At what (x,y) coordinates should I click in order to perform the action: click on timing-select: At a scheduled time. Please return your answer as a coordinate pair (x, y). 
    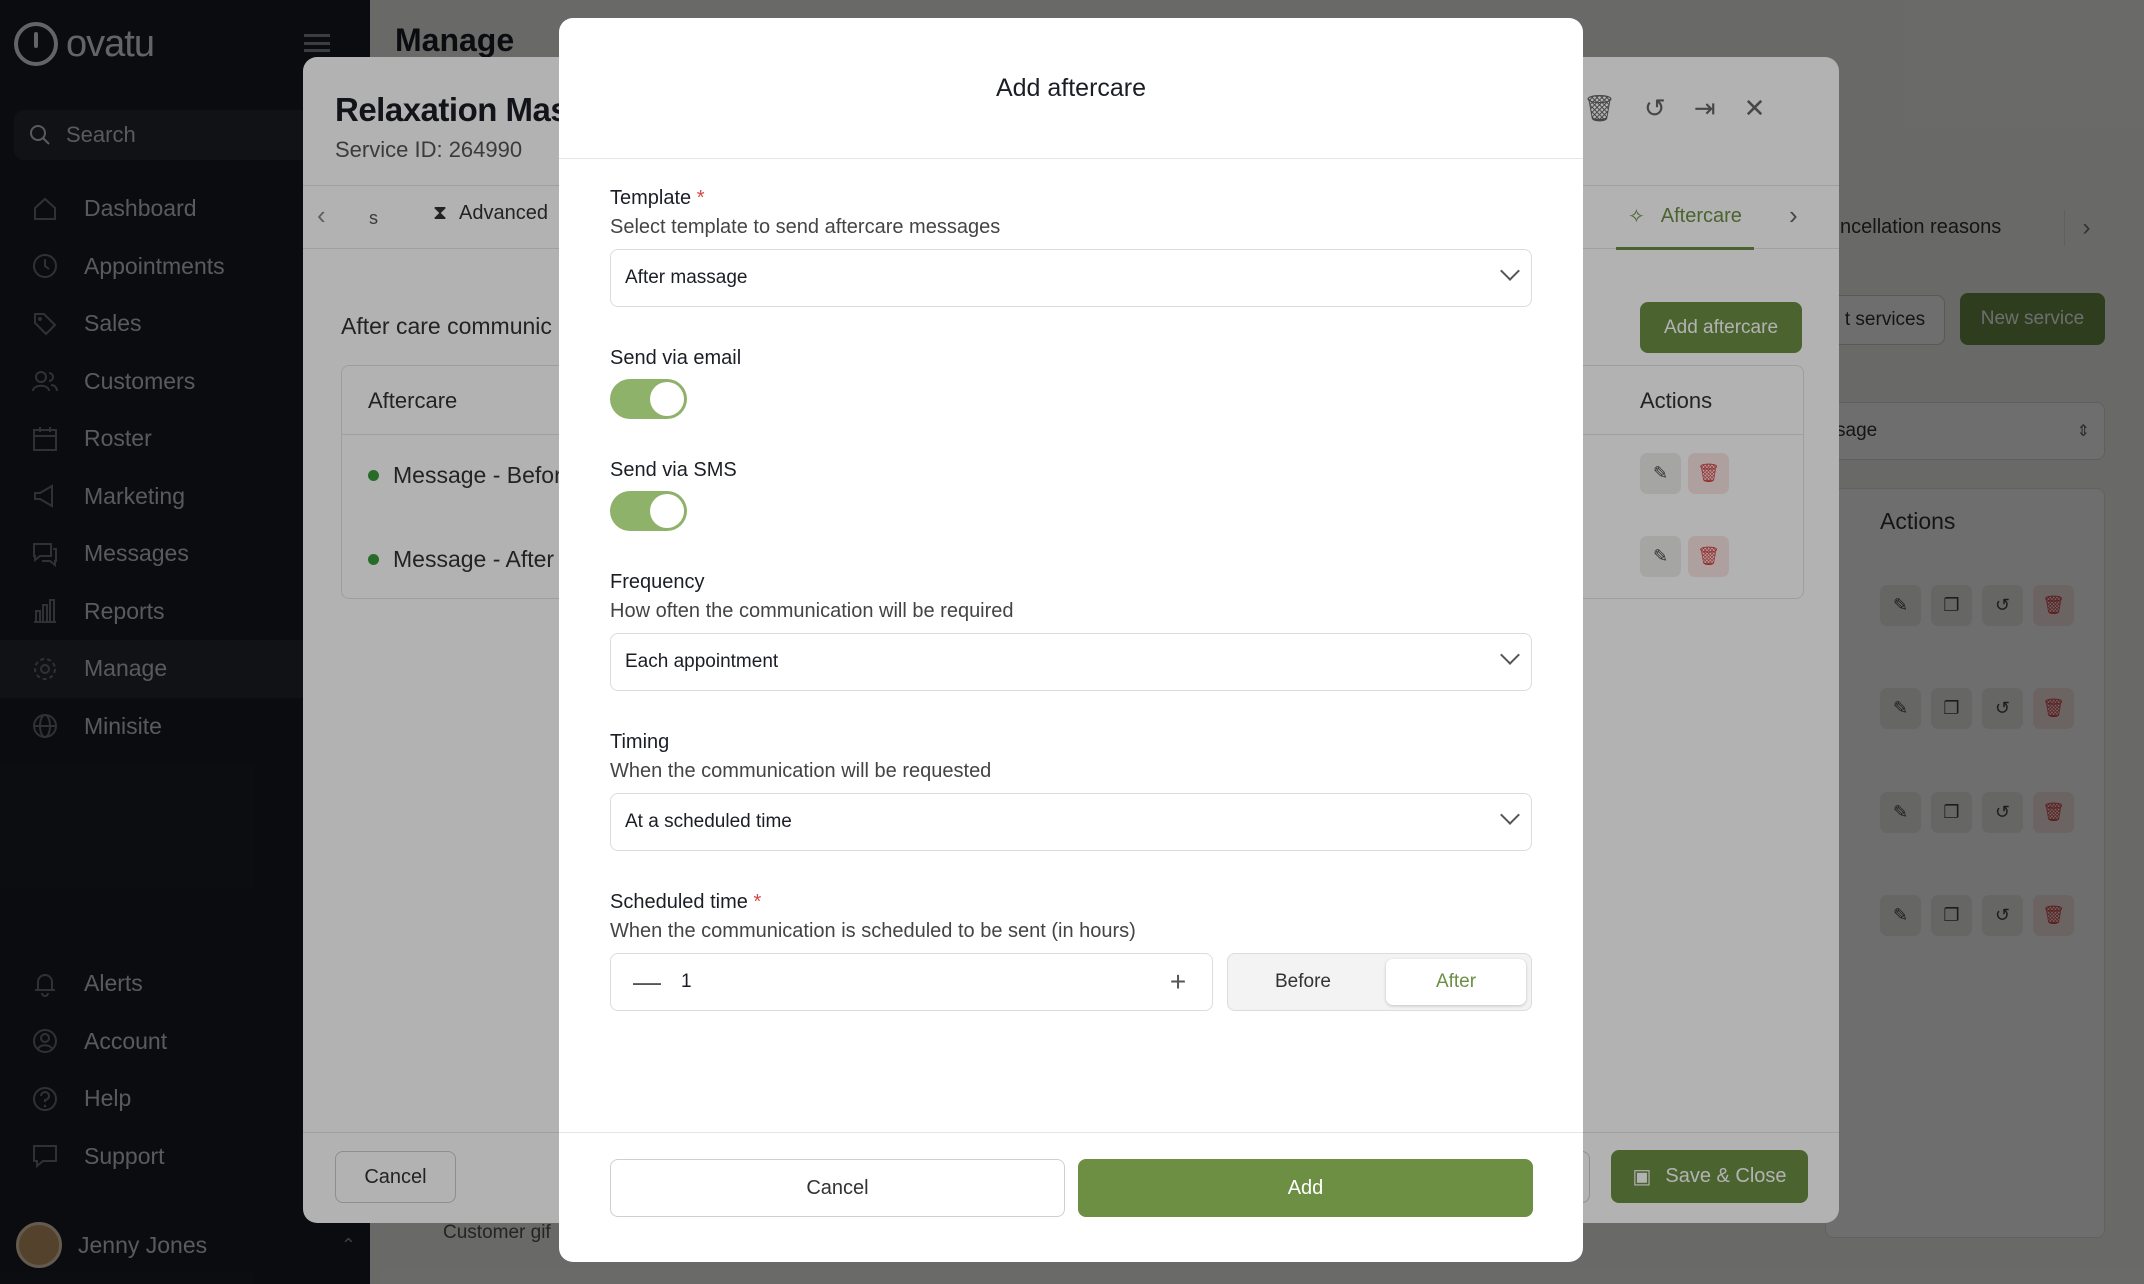
    Looking at the image, I should click on (1071, 822).